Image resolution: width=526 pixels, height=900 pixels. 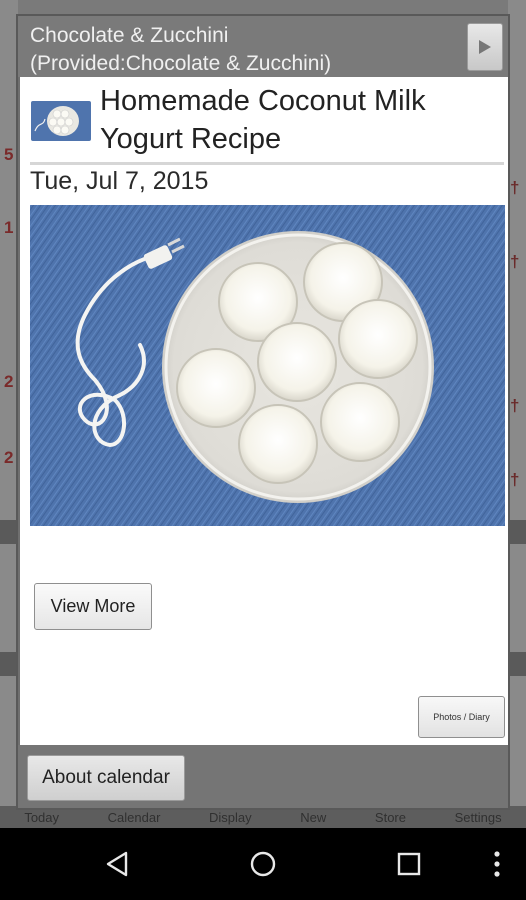 I want to click on background-glyph: 5, so click(x=9, y=154).